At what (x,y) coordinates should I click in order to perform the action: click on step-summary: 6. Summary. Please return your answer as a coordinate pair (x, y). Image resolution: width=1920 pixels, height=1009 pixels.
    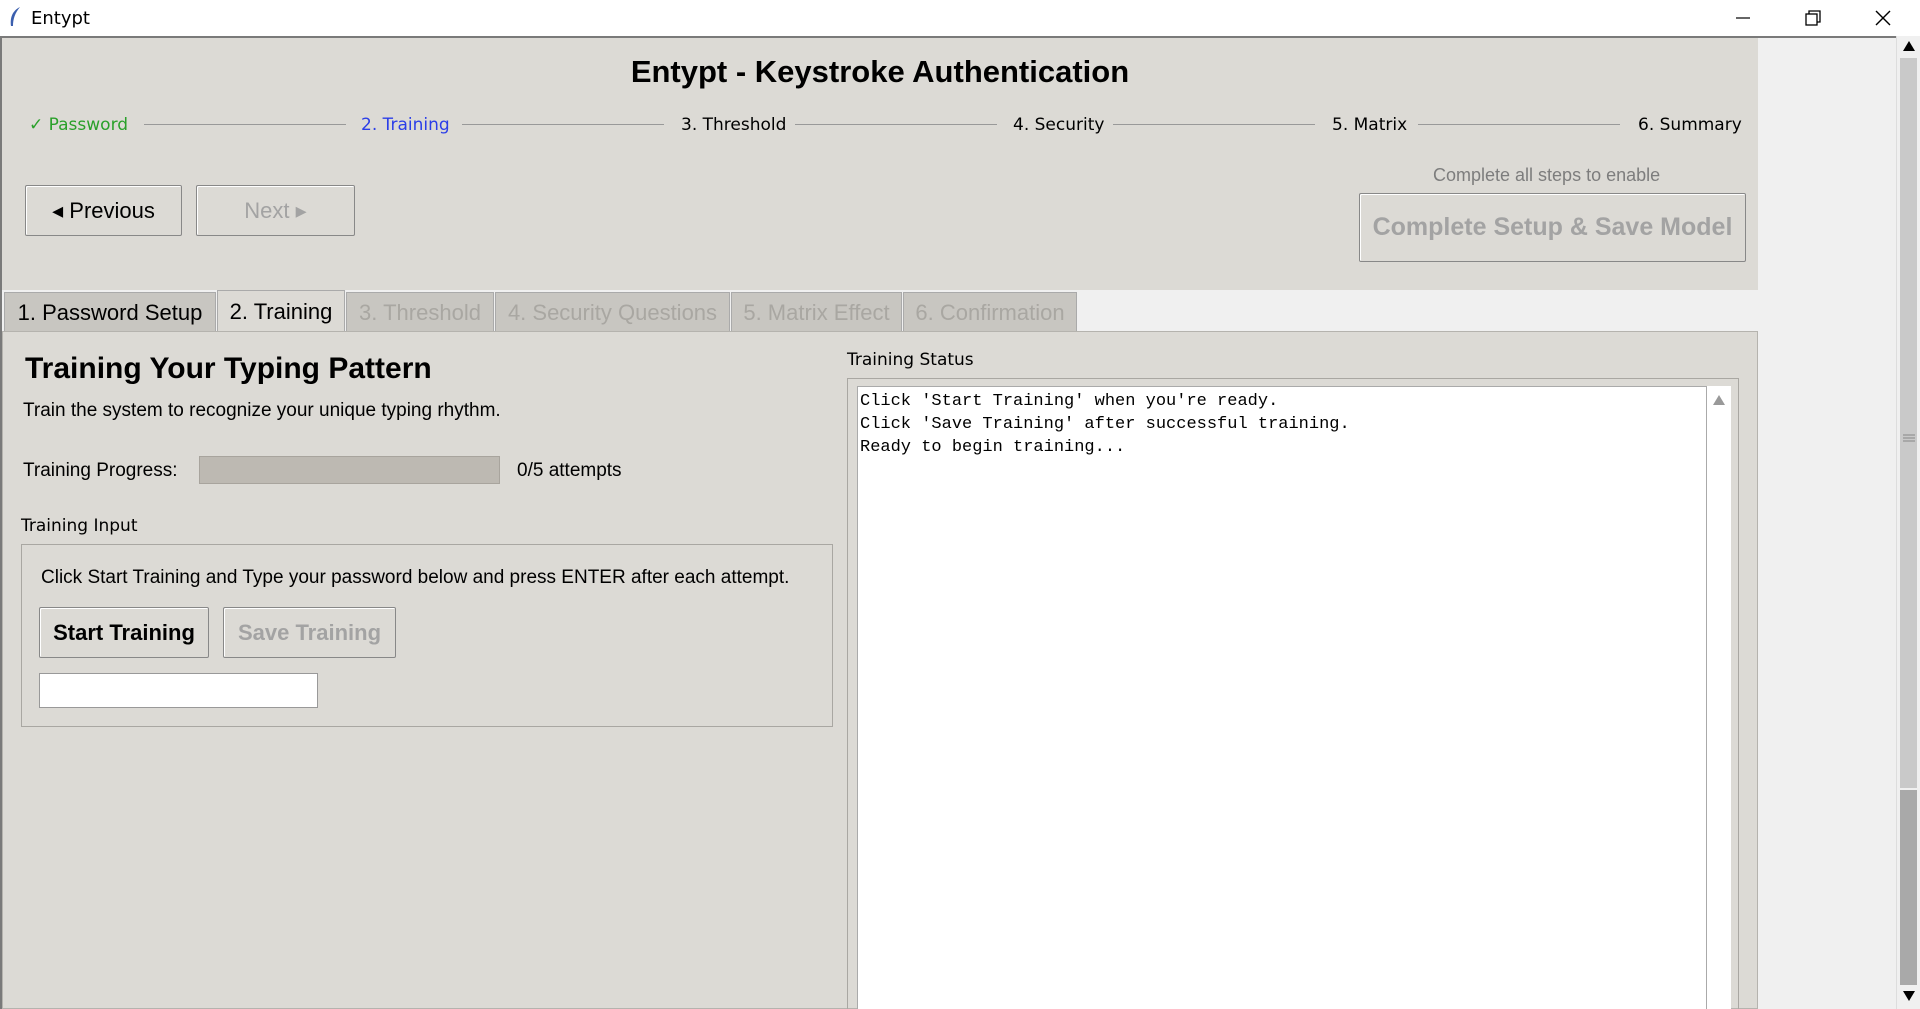
    Looking at the image, I should click on (1690, 125).